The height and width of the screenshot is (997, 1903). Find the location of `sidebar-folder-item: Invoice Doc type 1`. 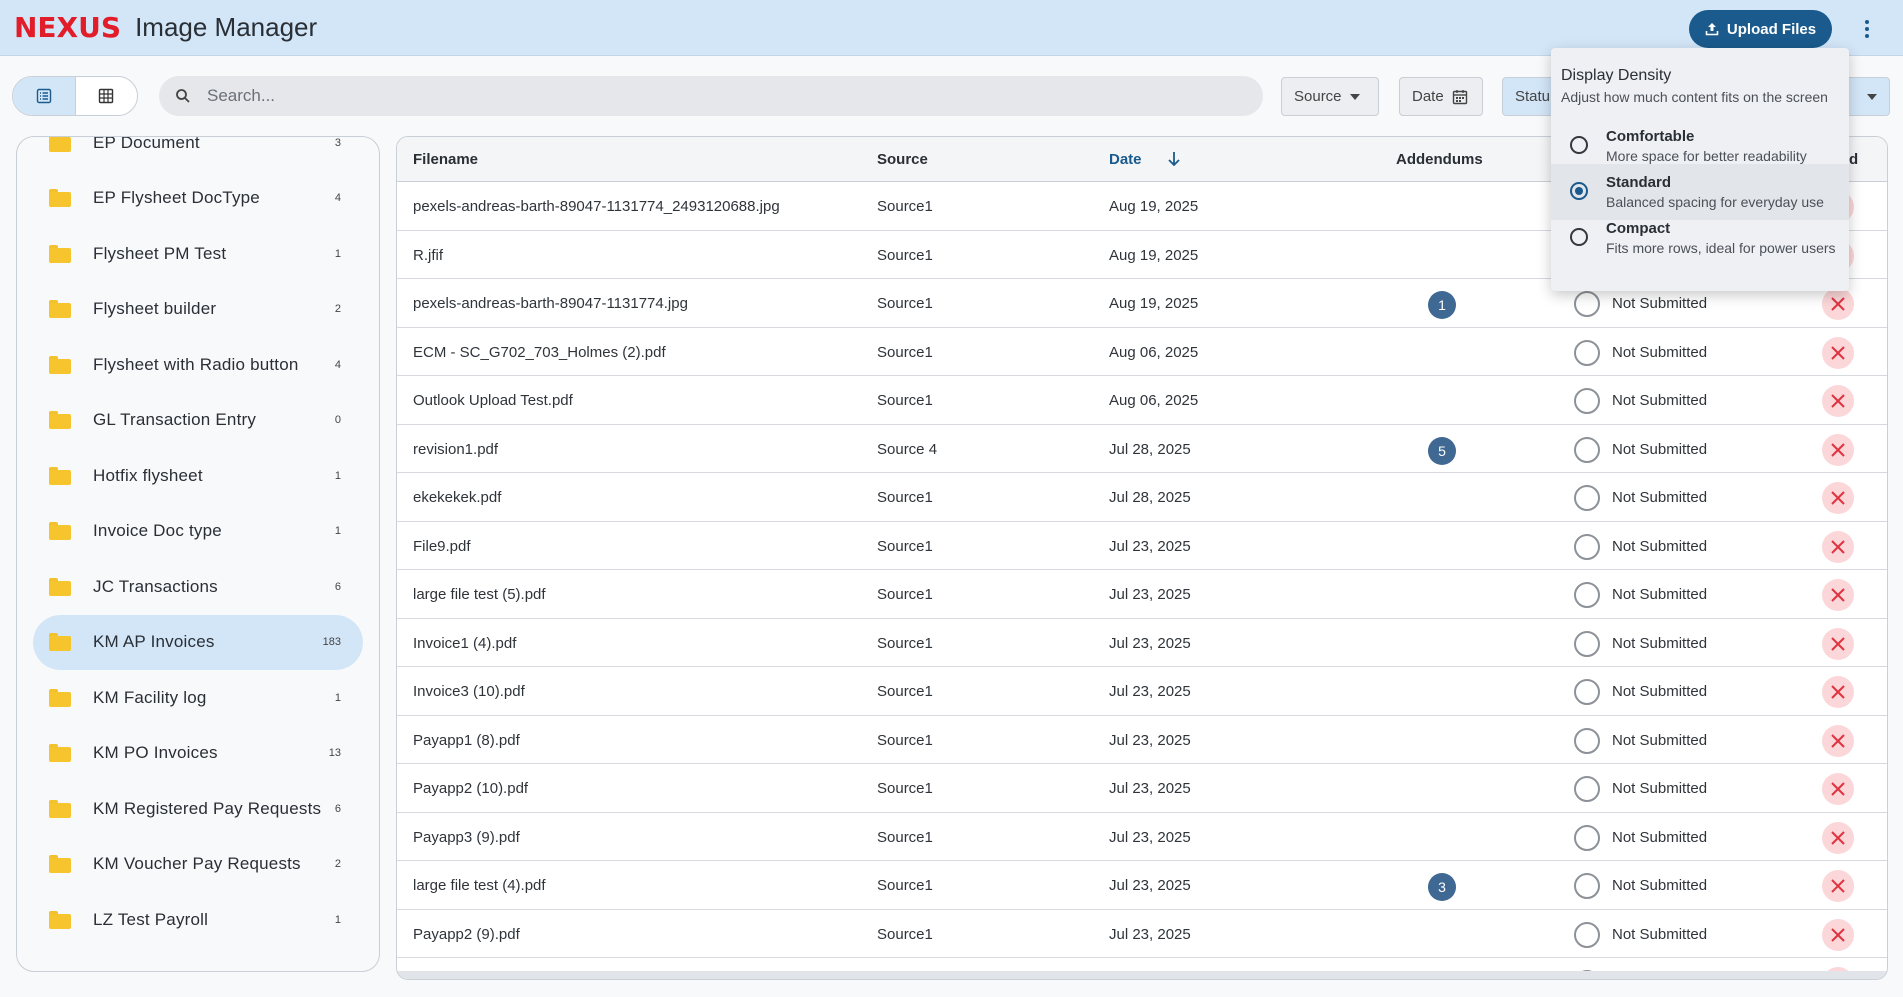

sidebar-folder-item: Invoice Doc type 1 is located at coordinates (198, 532).